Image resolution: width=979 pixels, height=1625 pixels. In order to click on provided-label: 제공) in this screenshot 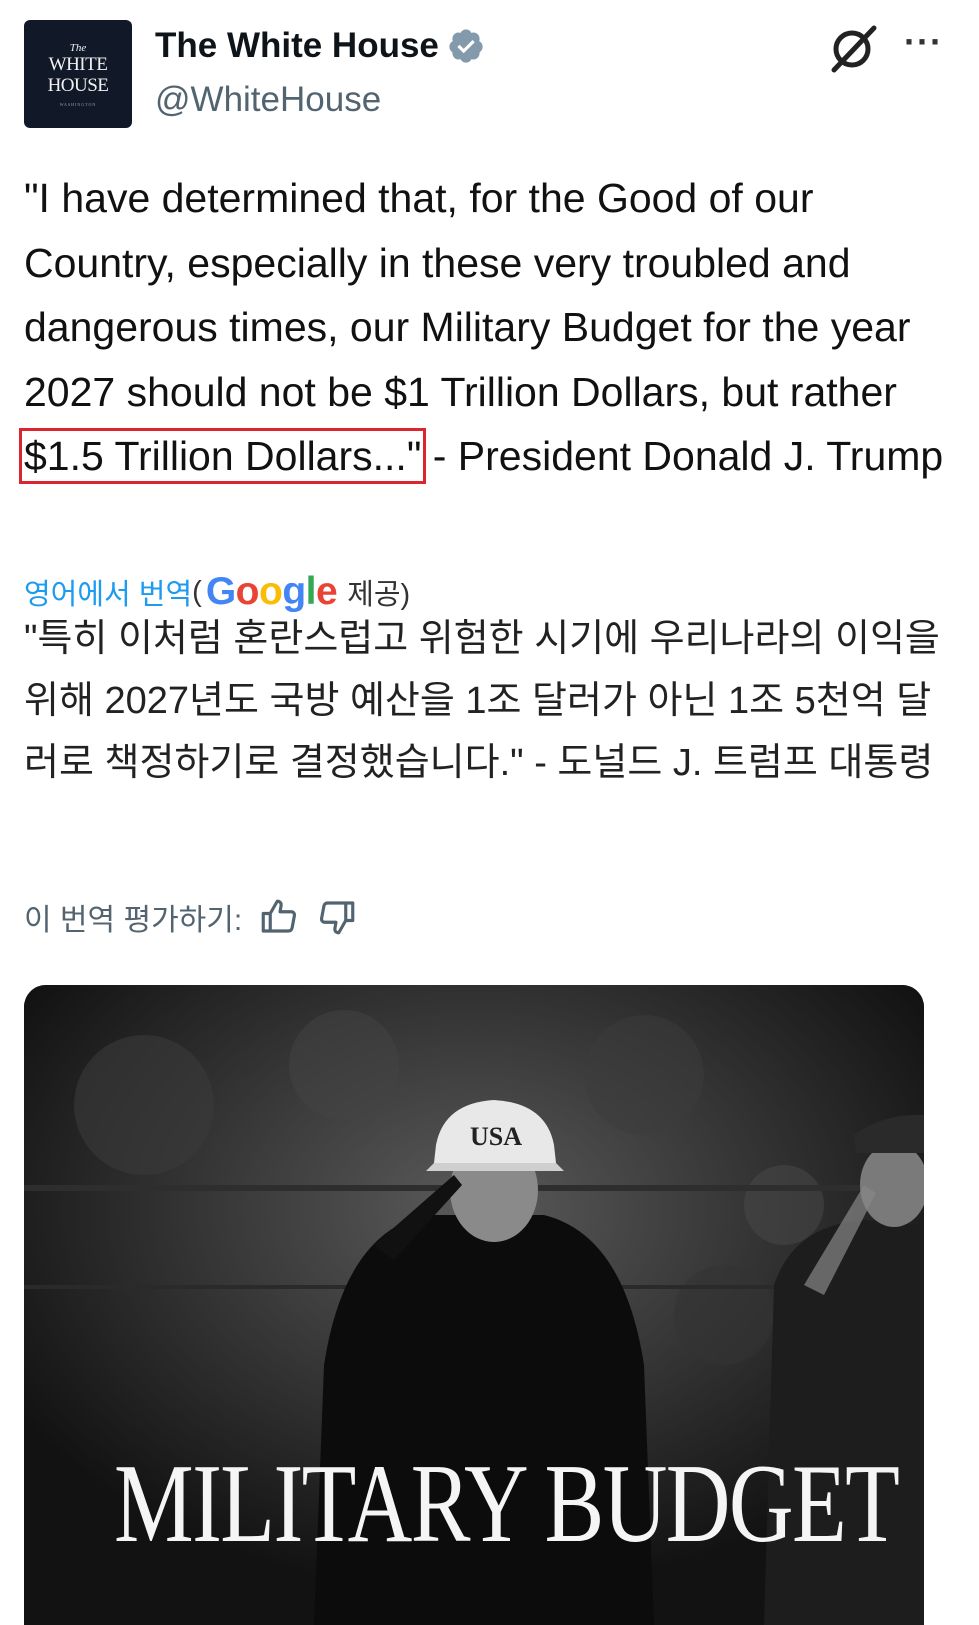, I will do `click(379, 595)`.